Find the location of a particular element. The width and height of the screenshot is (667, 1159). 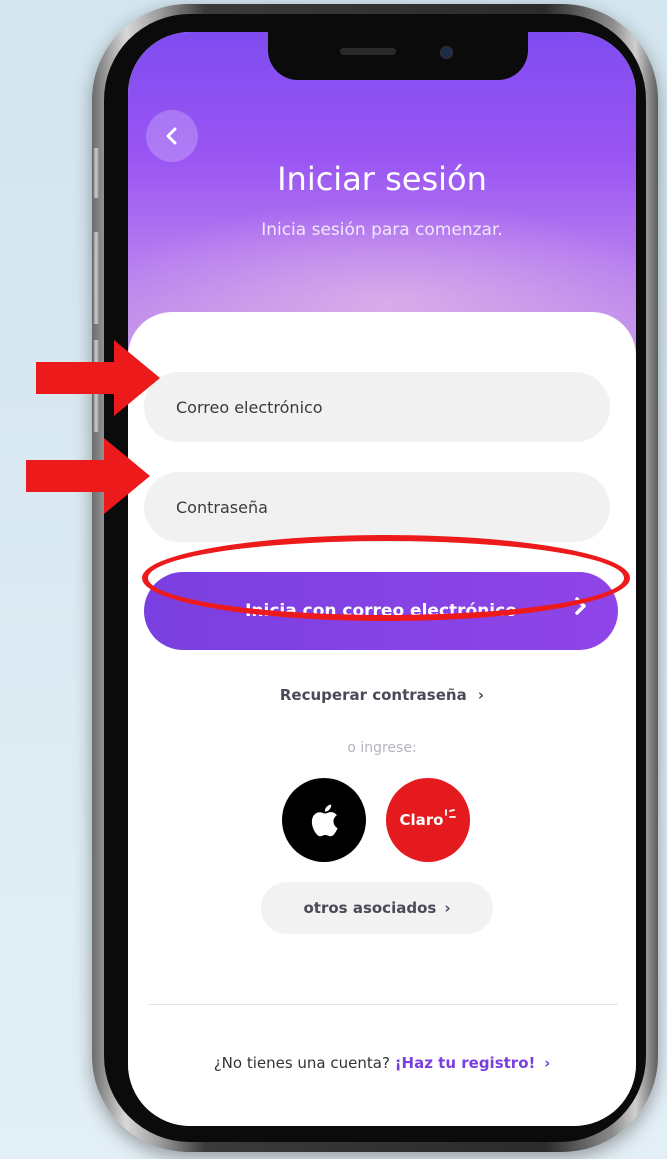

claro-logo: Claro is located at coordinates (421, 820).